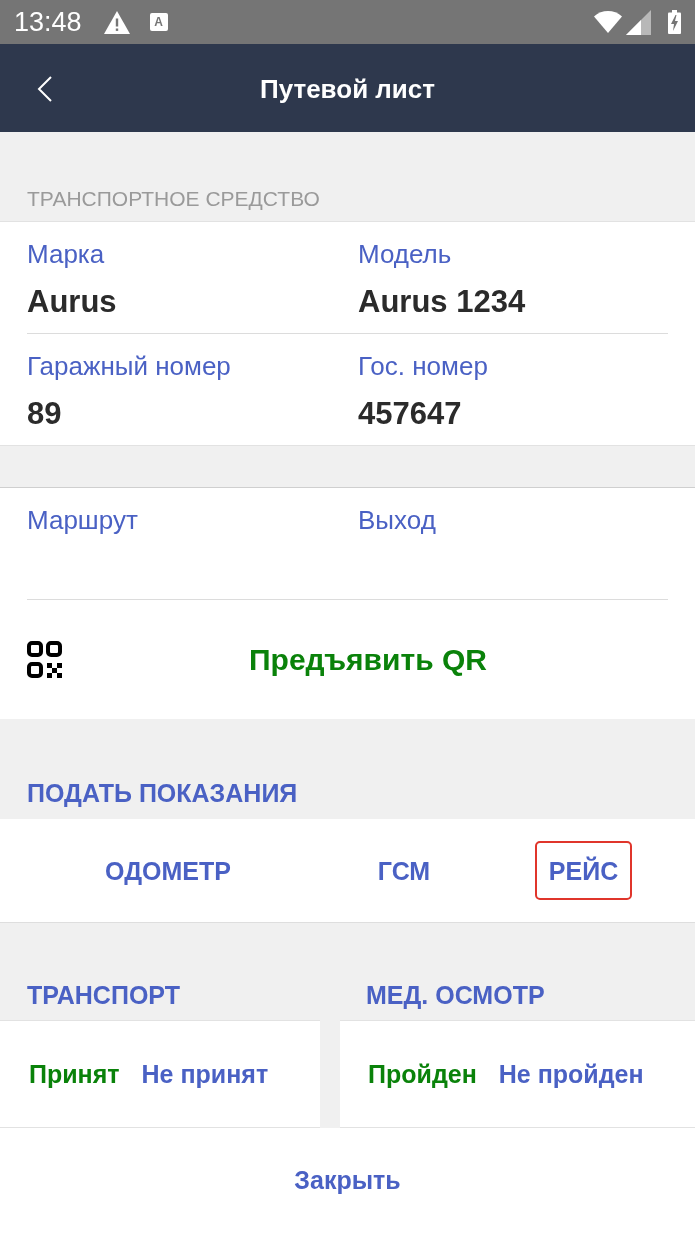  What do you see at coordinates (442, 302) in the screenshot?
I see `field-value: Aurus 1234` at bounding box center [442, 302].